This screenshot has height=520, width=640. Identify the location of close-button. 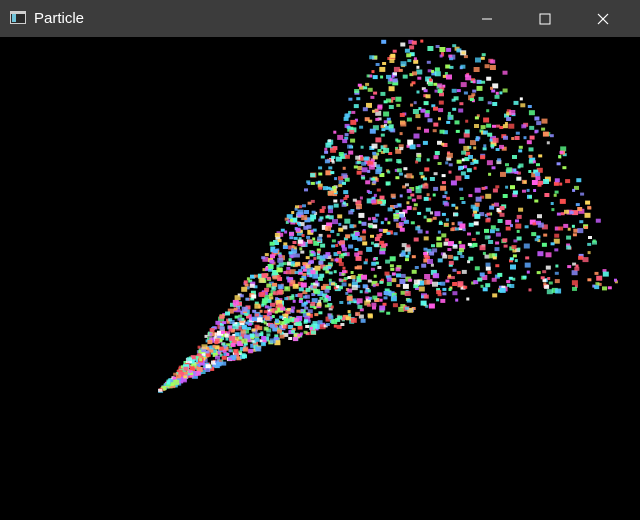
(603, 18).